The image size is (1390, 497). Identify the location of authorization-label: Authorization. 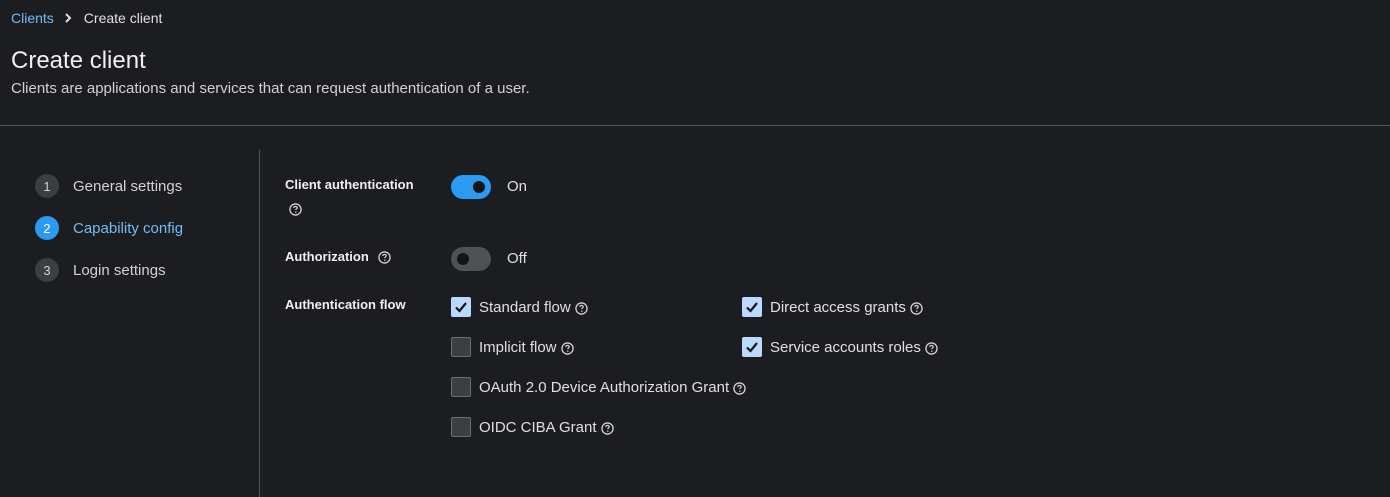
(338, 256).